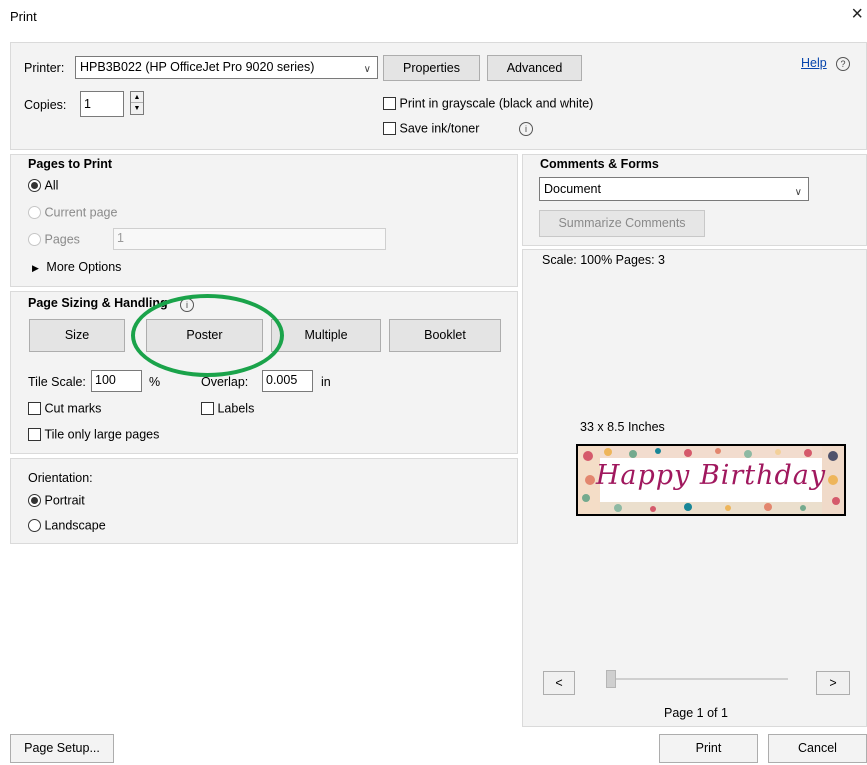 The height and width of the screenshot is (765, 867). I want to click on page-slider-track, so click(698, 679).